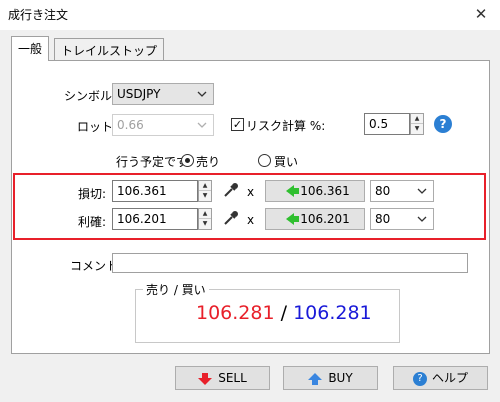  Describe the element at coordinates (250, 220) in the screenshot. I see `take-profit-clear-icon: x` at that location.